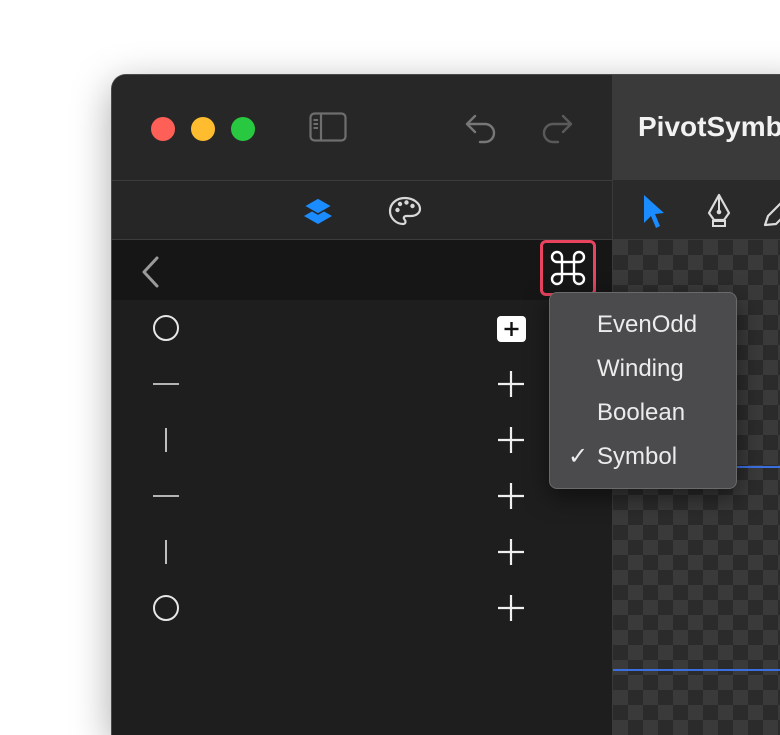 Image resolution: width=780 pixels, height=735 pixels. Describe the element at coordinates (578, 456) in the screenshot. I see `checkmark-icon: ✓` at that location.